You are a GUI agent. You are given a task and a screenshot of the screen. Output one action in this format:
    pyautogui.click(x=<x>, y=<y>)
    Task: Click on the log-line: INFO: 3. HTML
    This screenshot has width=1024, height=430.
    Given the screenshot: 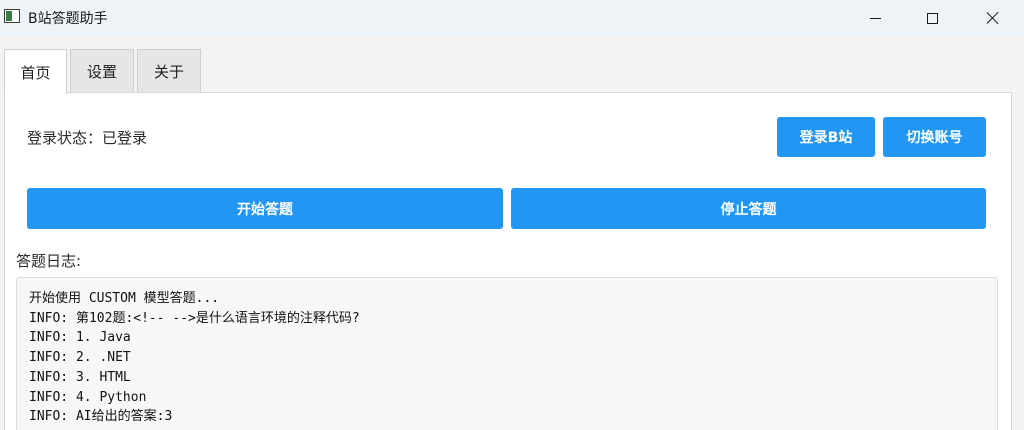 What is the action you would take?
    pyautogui.click(x=80, y=377)
    